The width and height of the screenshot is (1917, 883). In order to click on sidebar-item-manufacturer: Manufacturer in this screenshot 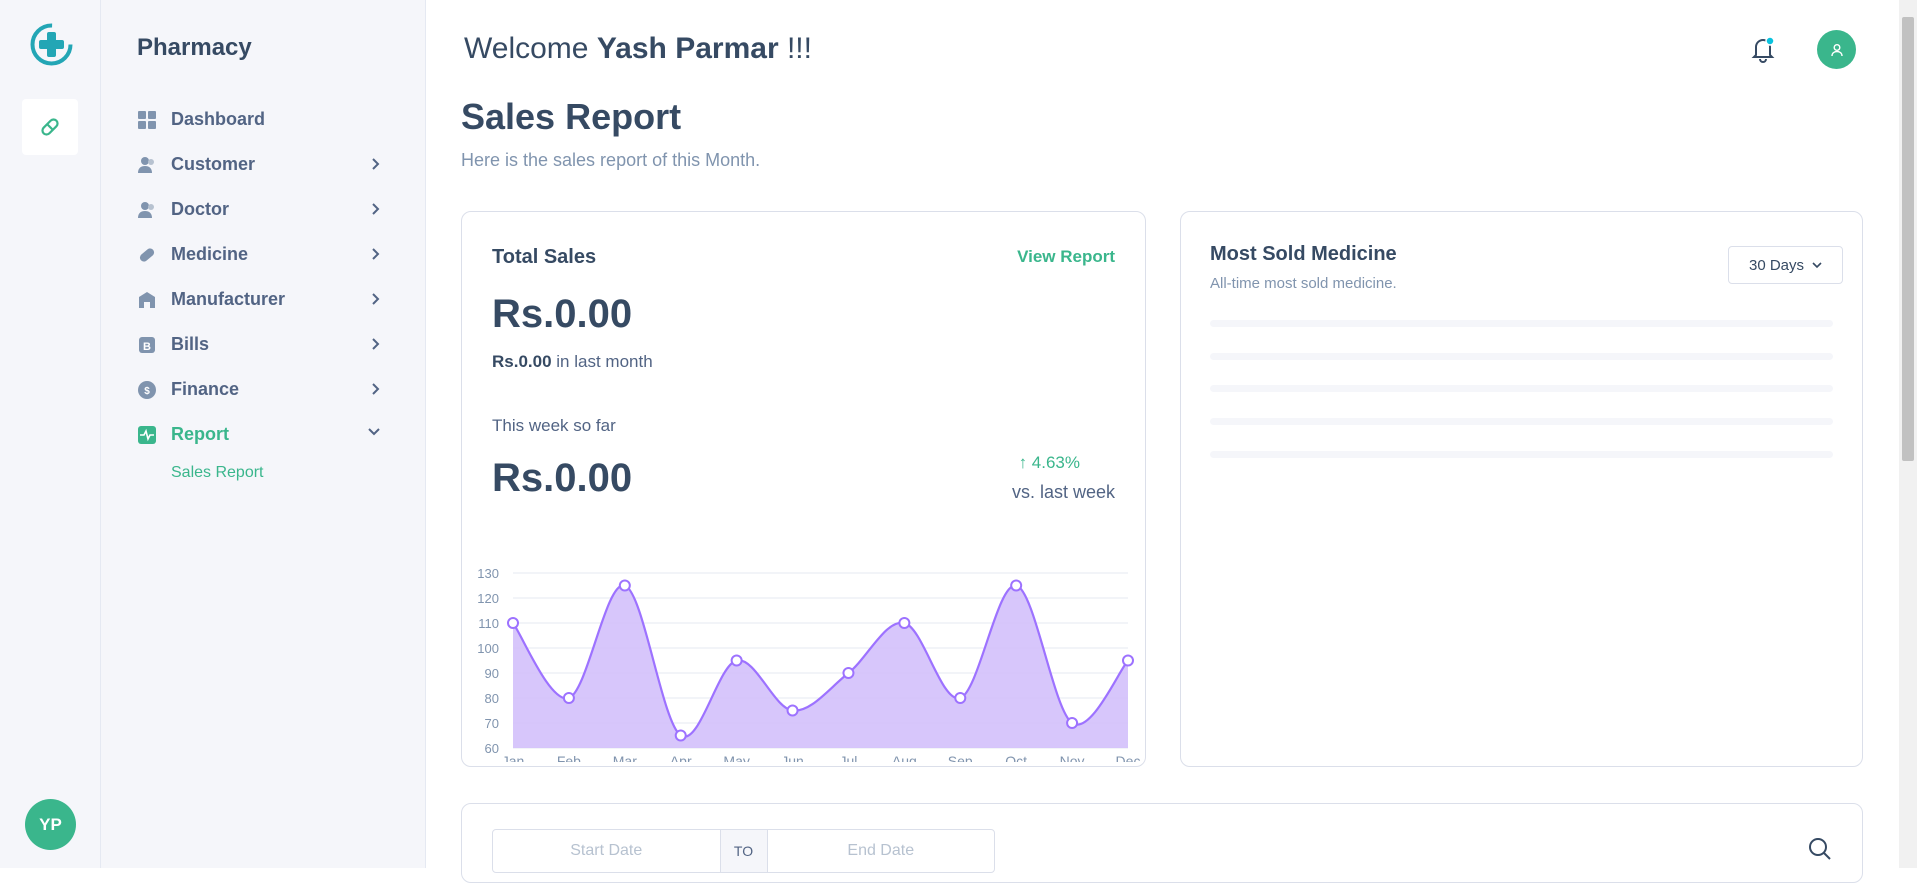, I will do `click(262, 299)`.